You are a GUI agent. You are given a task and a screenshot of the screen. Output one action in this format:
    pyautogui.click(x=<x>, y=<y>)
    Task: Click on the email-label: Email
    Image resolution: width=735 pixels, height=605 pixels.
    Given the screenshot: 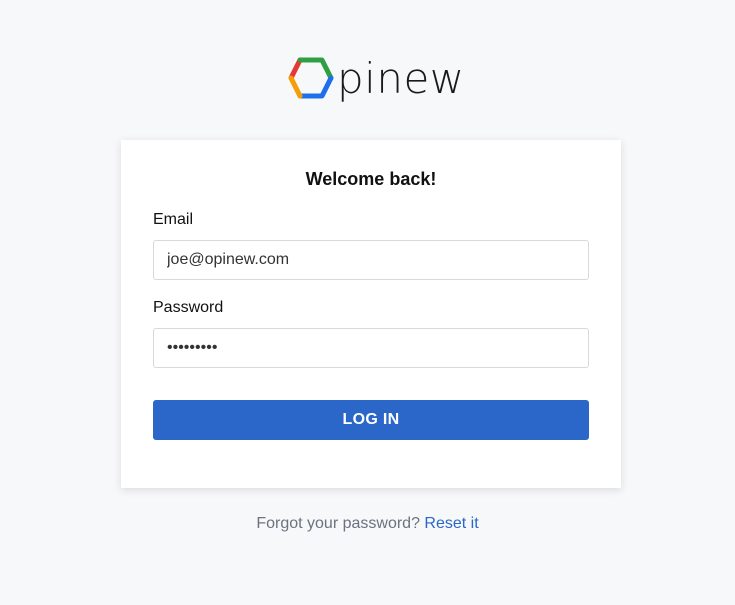 What is the action you would take?
    pyautogui.click(x=173, y=219)
    